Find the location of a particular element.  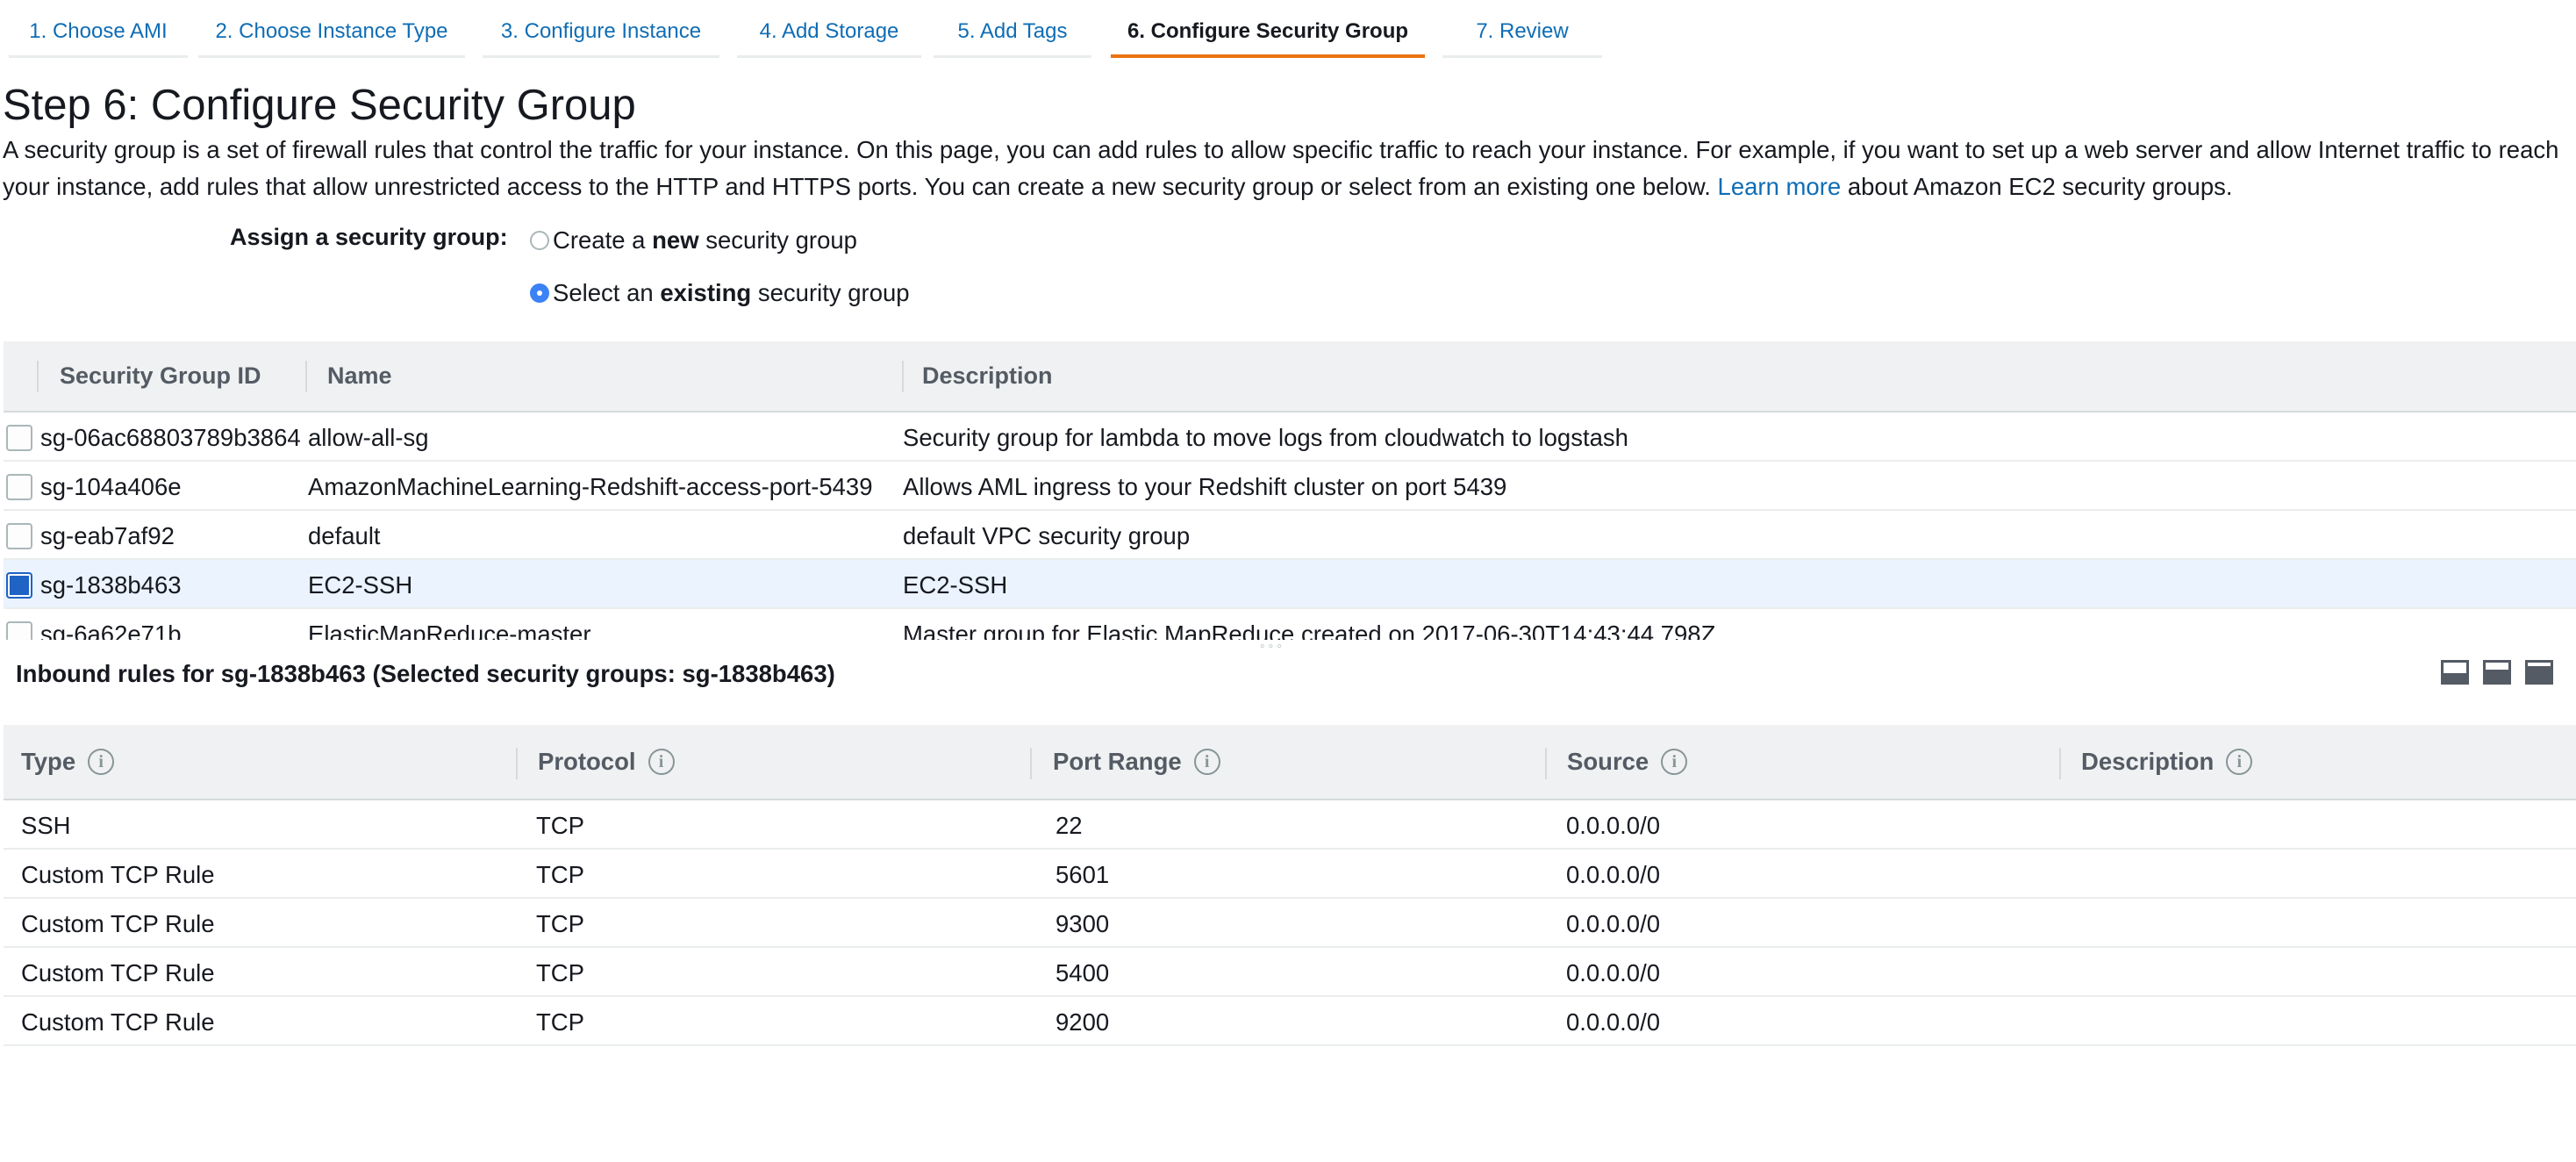

security-group-id: sg-6a62e71b is located at coordinates (111, 630).